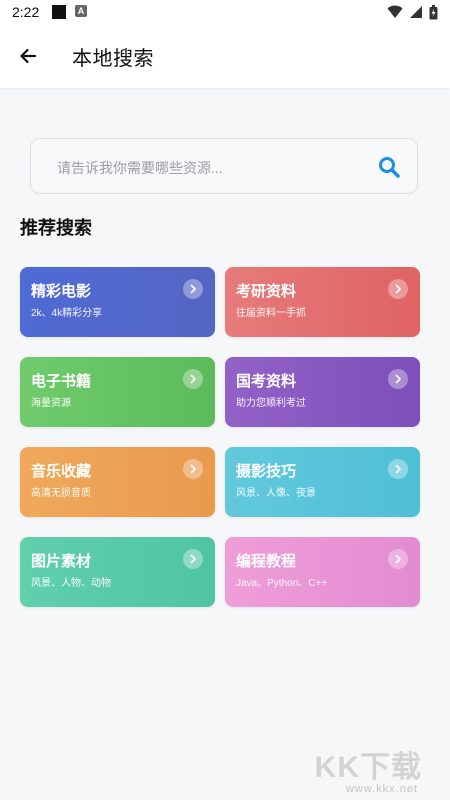 This screenshot has width=450, height=800. I want to click on card-subtitle: 助力您顺利考过, so click(271, 403).